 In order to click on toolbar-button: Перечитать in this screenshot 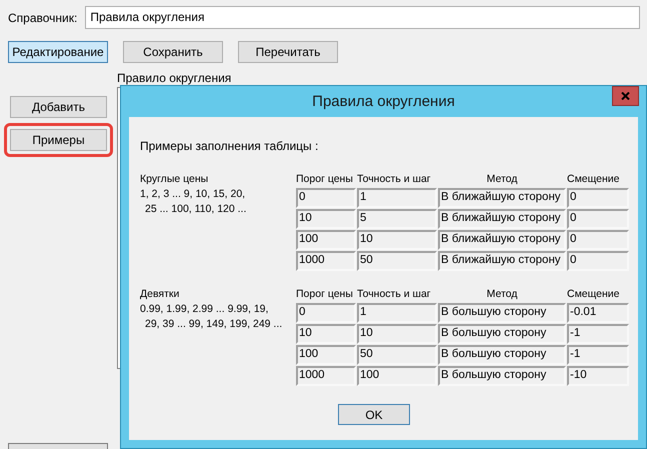, I will do `click(288, 52)`.